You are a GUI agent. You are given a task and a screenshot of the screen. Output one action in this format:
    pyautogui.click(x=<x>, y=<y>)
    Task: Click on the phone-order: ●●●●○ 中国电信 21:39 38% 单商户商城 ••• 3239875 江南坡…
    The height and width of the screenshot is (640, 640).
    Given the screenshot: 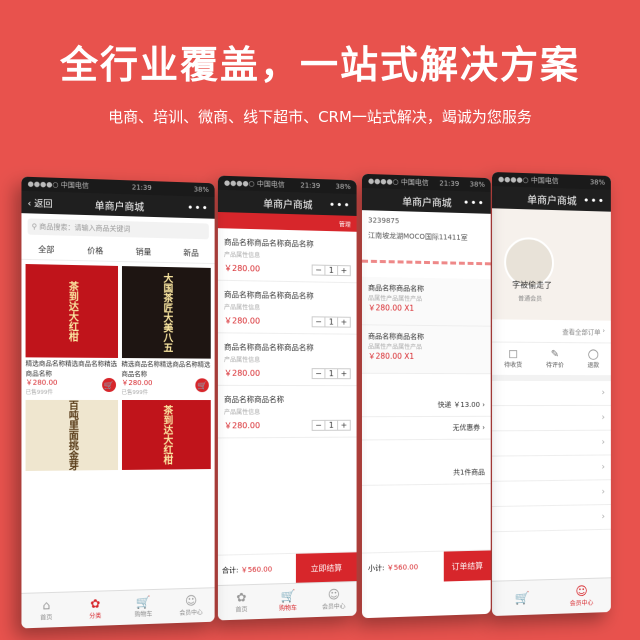 What is the action you would take?
    pyautogui.click(x=426, y=396)
    